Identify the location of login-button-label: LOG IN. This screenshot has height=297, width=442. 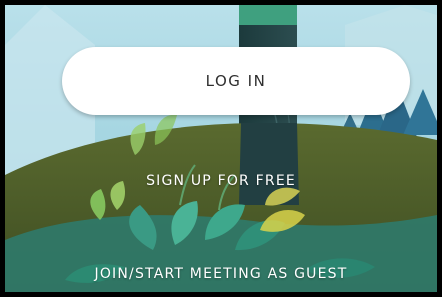
(236, 81).